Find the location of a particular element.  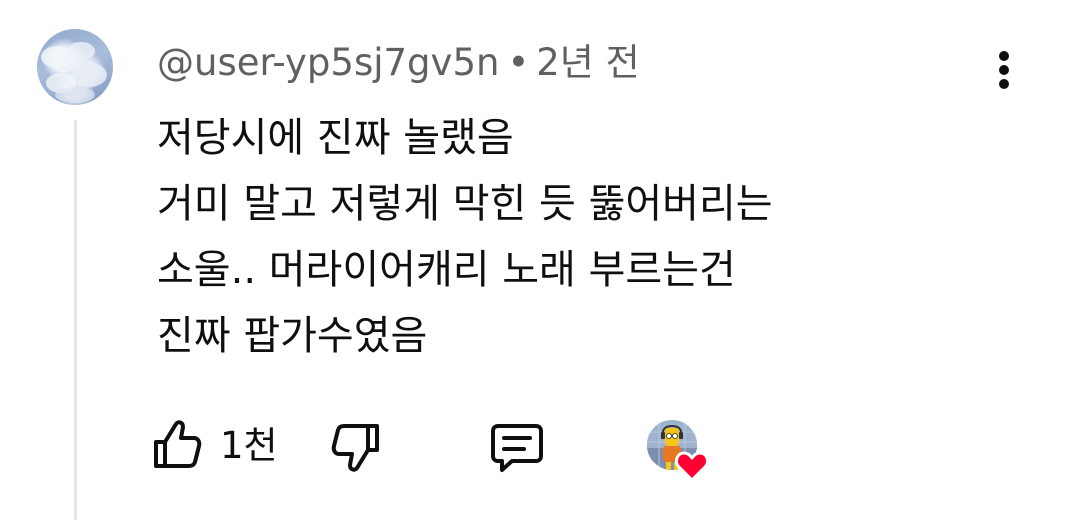

reply-button is located at coordinates (517, 449).